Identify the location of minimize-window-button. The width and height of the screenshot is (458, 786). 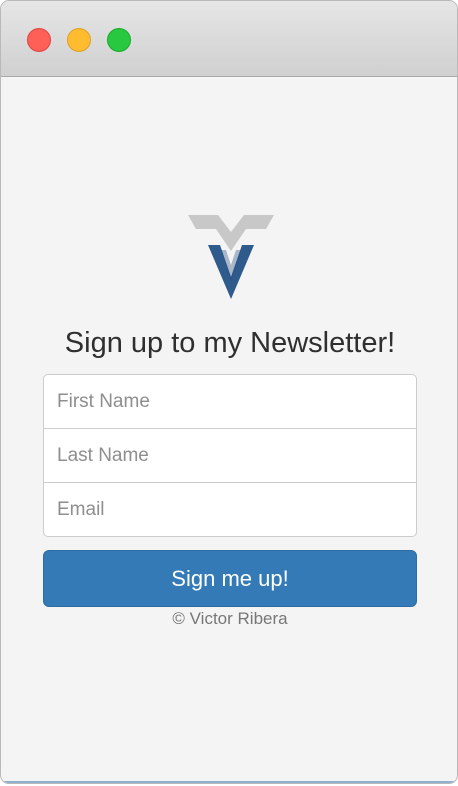
(79, 40).